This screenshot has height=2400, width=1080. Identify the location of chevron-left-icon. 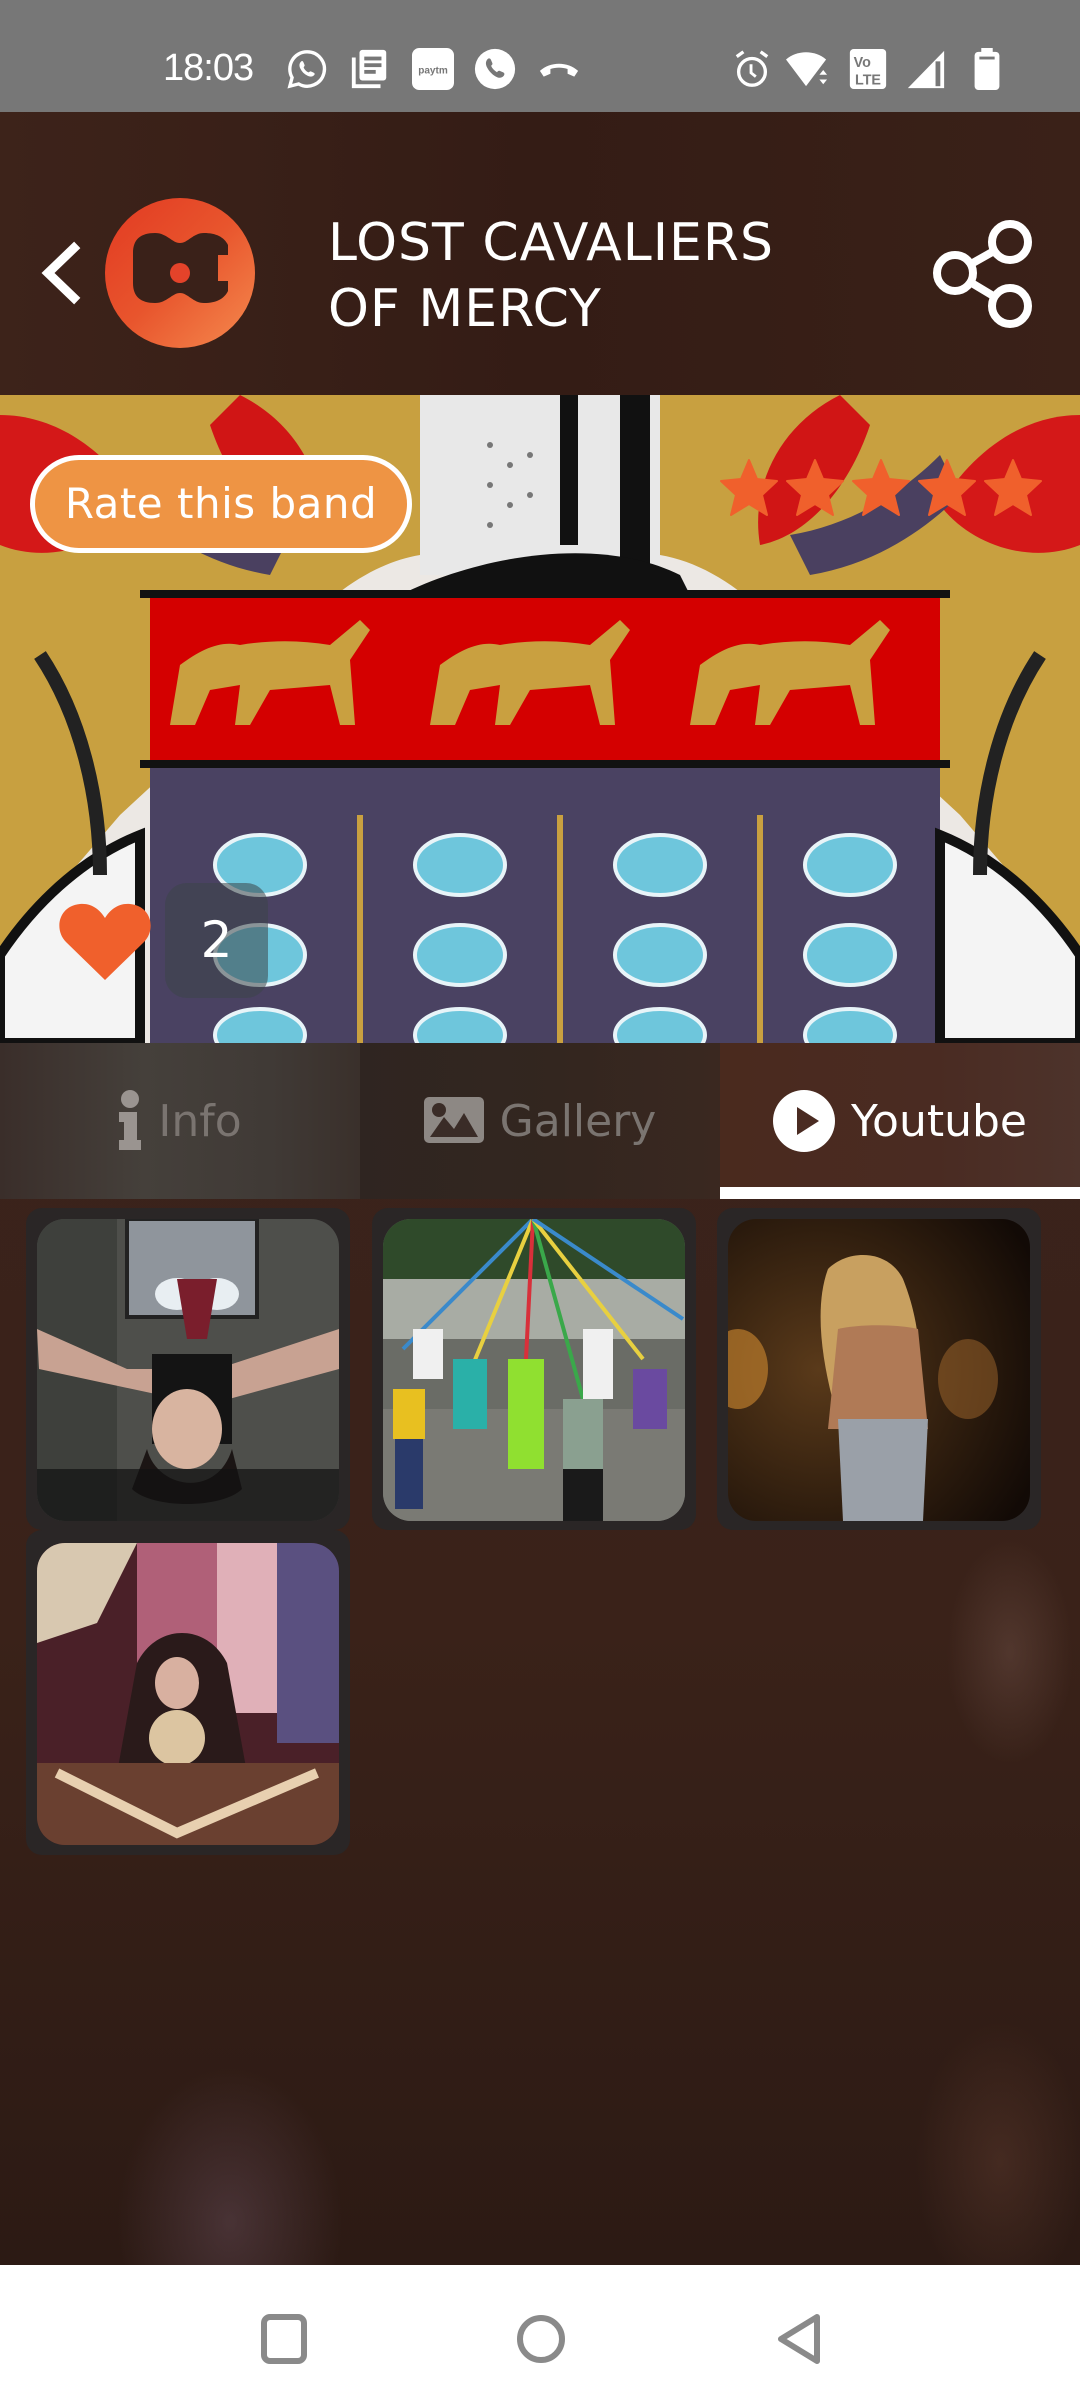
(61, 273).